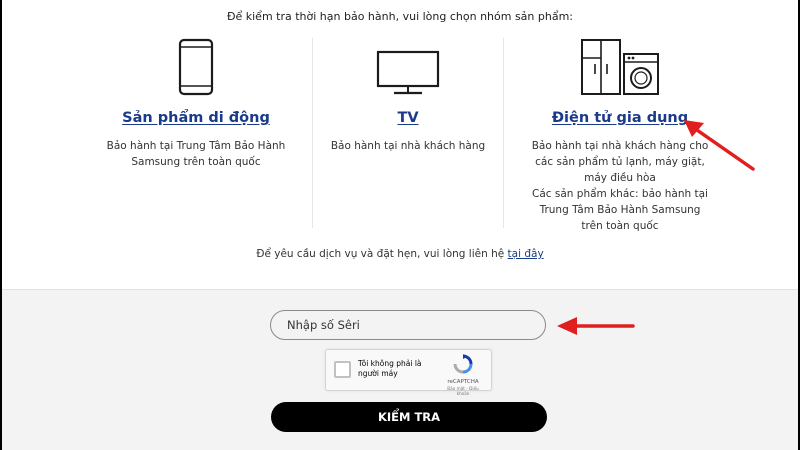 The height and width of the screenshot is (450, 800). I want to click on product-tv: TV Bảo hành tại nhà khách hàng, so click(408, 95).